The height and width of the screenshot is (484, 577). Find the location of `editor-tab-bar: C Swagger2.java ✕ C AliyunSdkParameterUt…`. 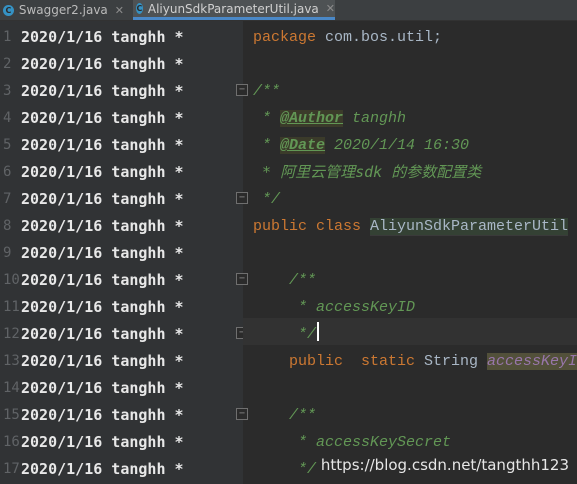

editor-tab-bar: C Swagger2.java ✕ C AliyunSdkParameterUt… is located at coordinates (288, 10).